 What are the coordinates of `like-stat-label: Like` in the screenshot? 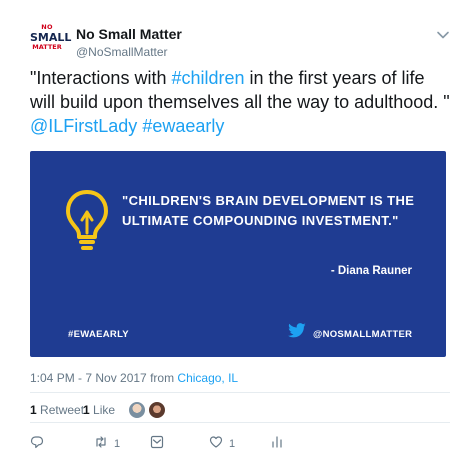 It's located at (104, 410).